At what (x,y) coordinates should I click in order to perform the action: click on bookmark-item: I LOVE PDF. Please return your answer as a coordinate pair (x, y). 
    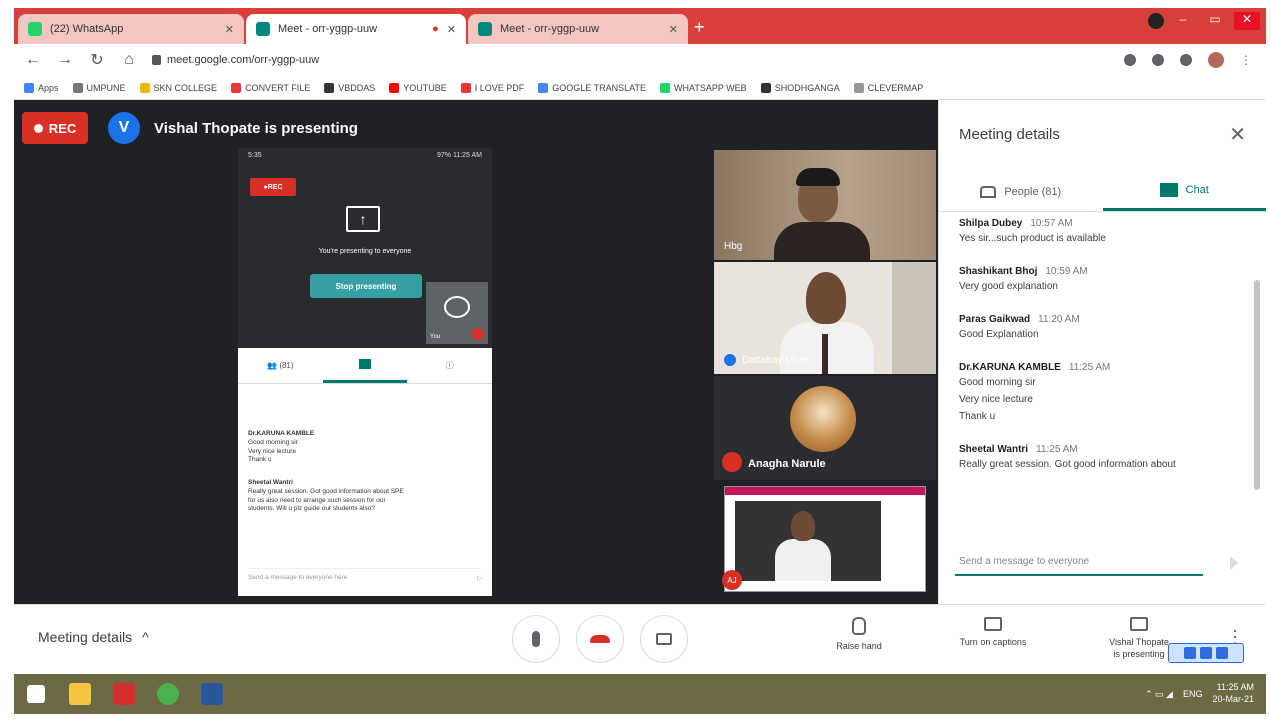
    Looking at the image, I should click on (492, 87).